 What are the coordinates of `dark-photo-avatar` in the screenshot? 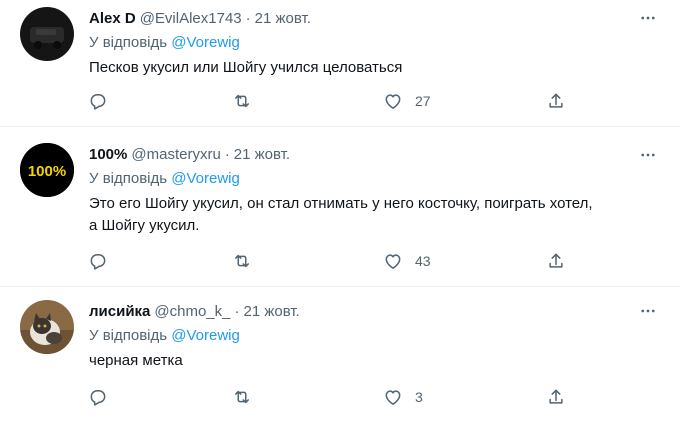 It's located at (47, 34).